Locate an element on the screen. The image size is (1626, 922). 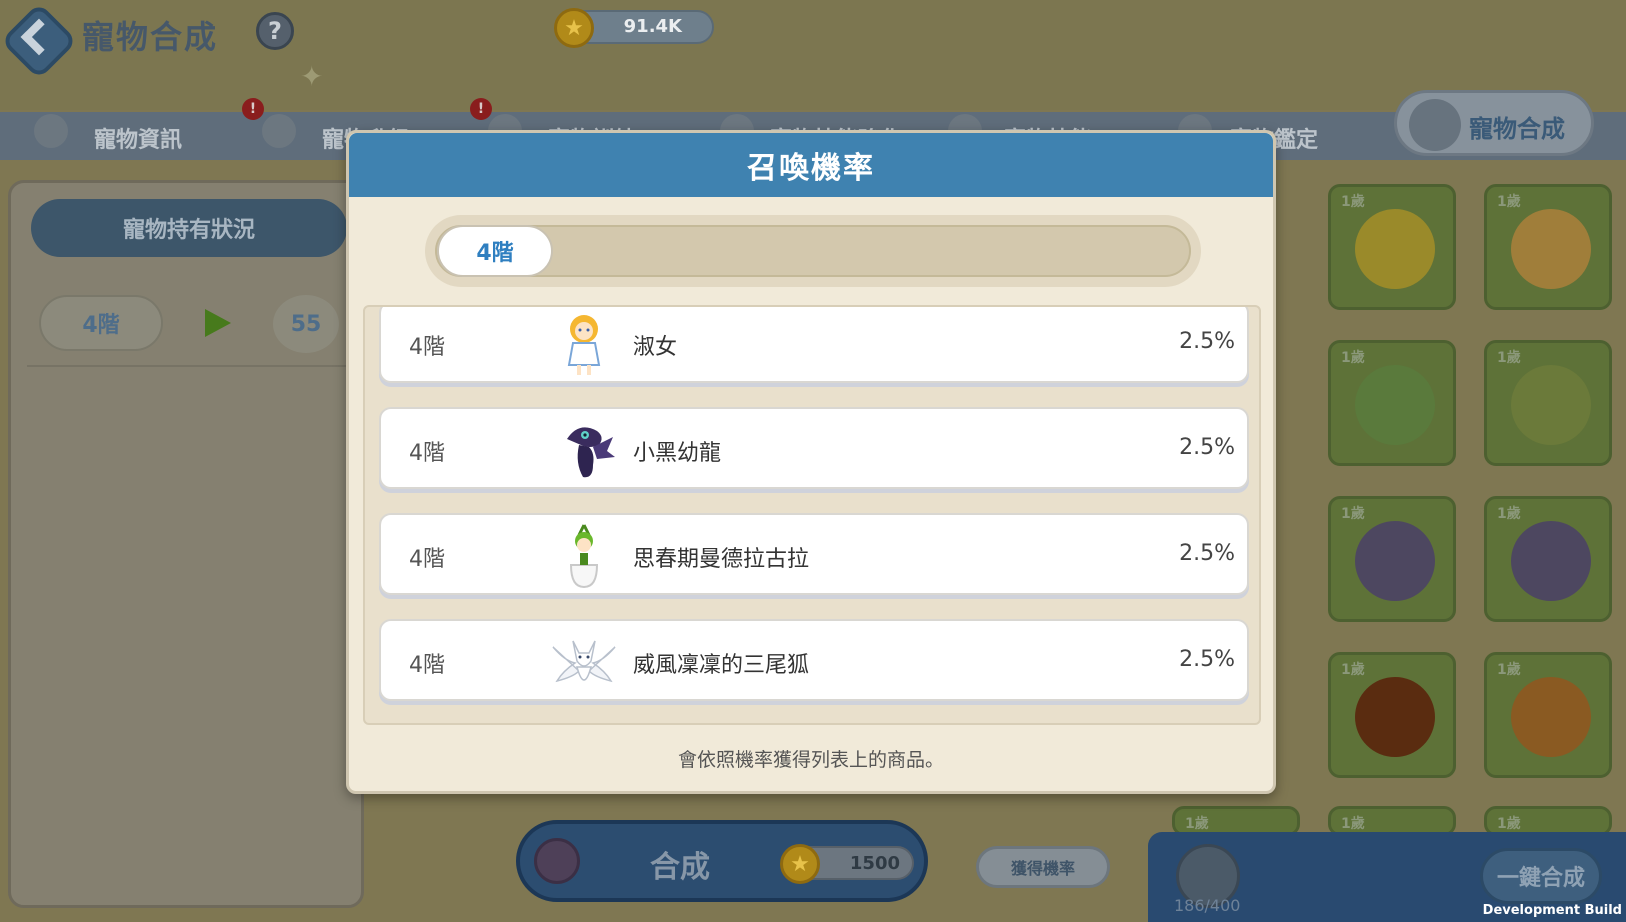
item-name: 思春期曼德拉古拉 is located at coordinates (721, 559).